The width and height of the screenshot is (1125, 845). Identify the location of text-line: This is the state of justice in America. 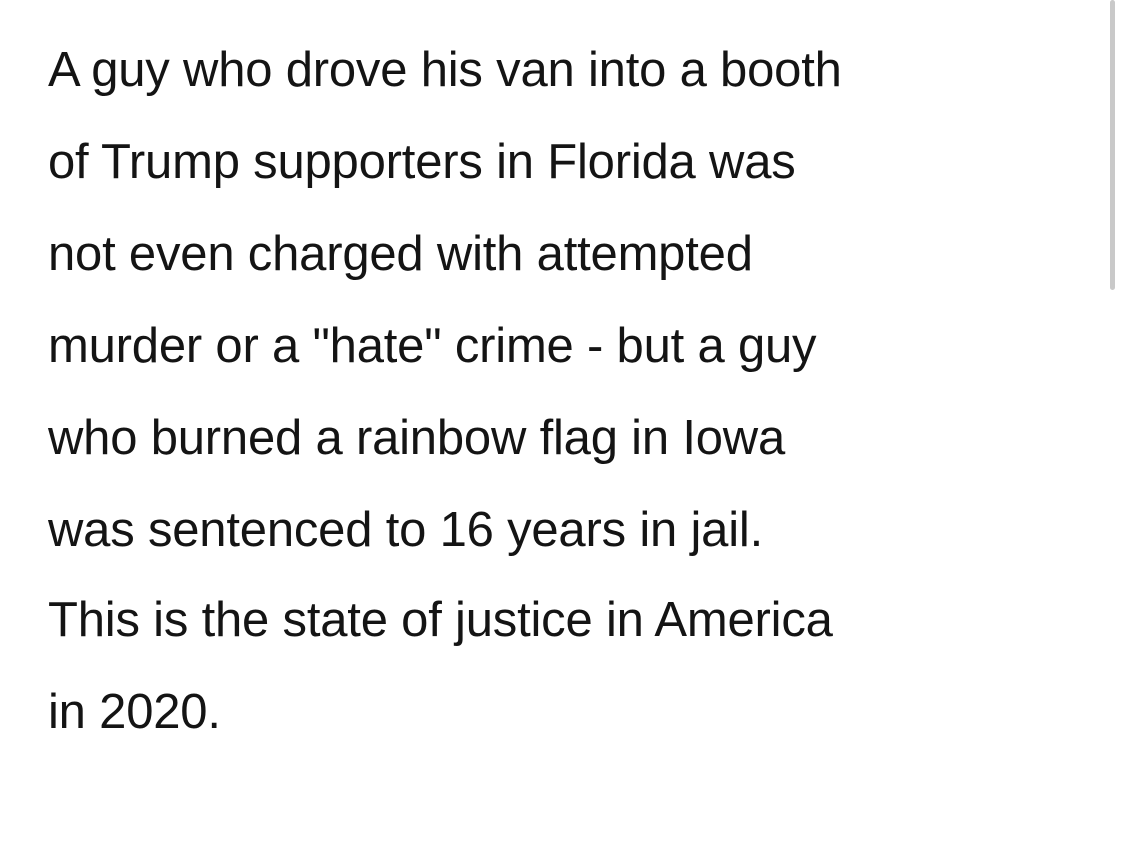
(440, 620).